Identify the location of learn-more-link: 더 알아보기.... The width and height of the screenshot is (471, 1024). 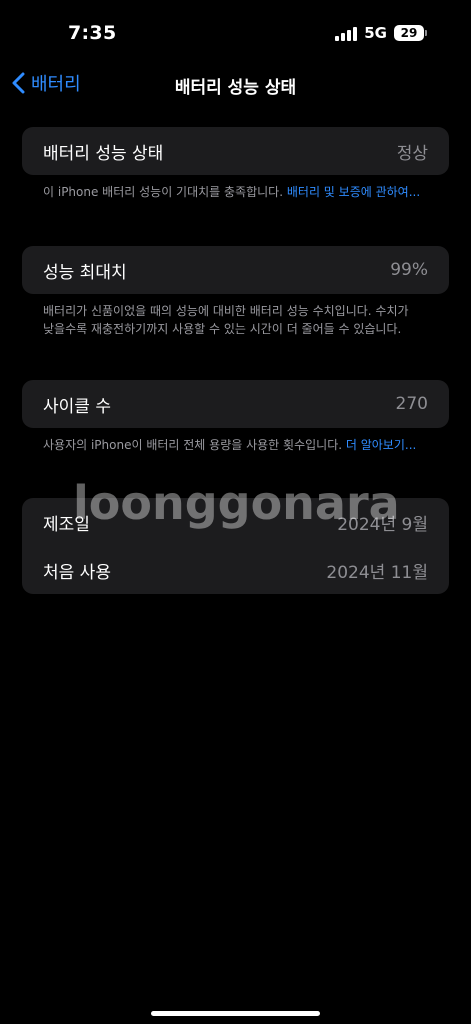
(381, 445).